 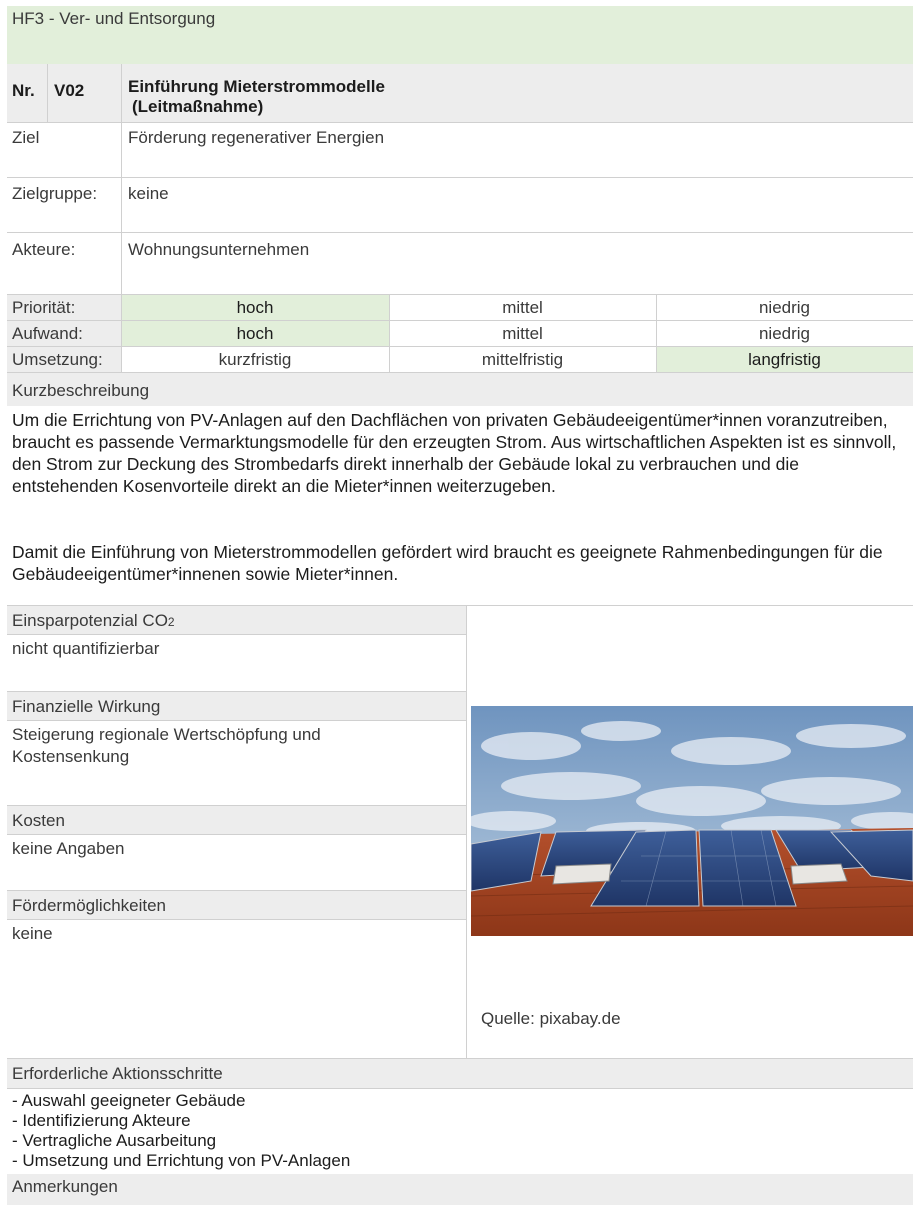 What do you see at coordinates (89, 905) in the screenshot?
I see `foerder-label: Fördermöglichkeiten` at bounding box center [89, 905].